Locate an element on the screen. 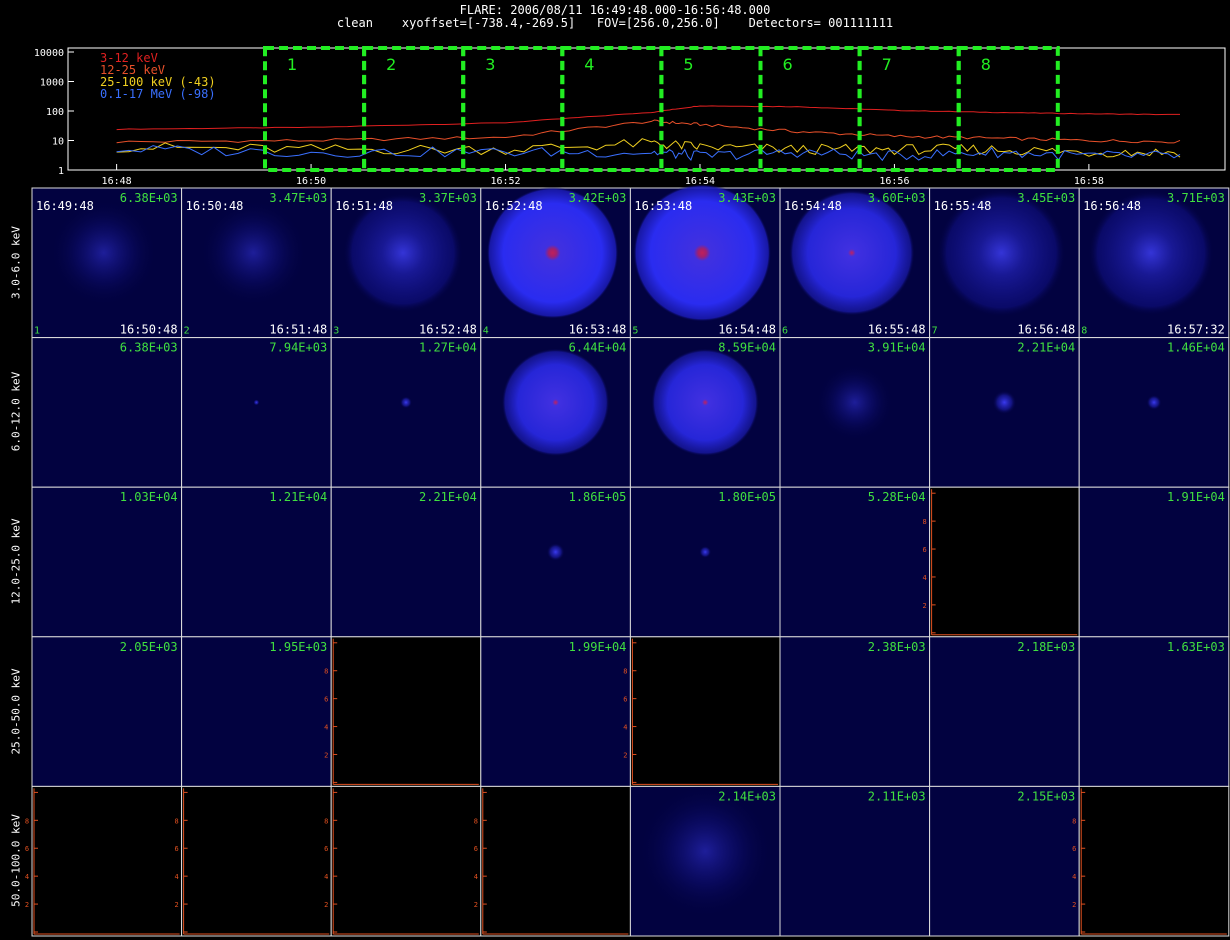  panel-max-value: 1.03E+04 is located at coordinates (149, 497).